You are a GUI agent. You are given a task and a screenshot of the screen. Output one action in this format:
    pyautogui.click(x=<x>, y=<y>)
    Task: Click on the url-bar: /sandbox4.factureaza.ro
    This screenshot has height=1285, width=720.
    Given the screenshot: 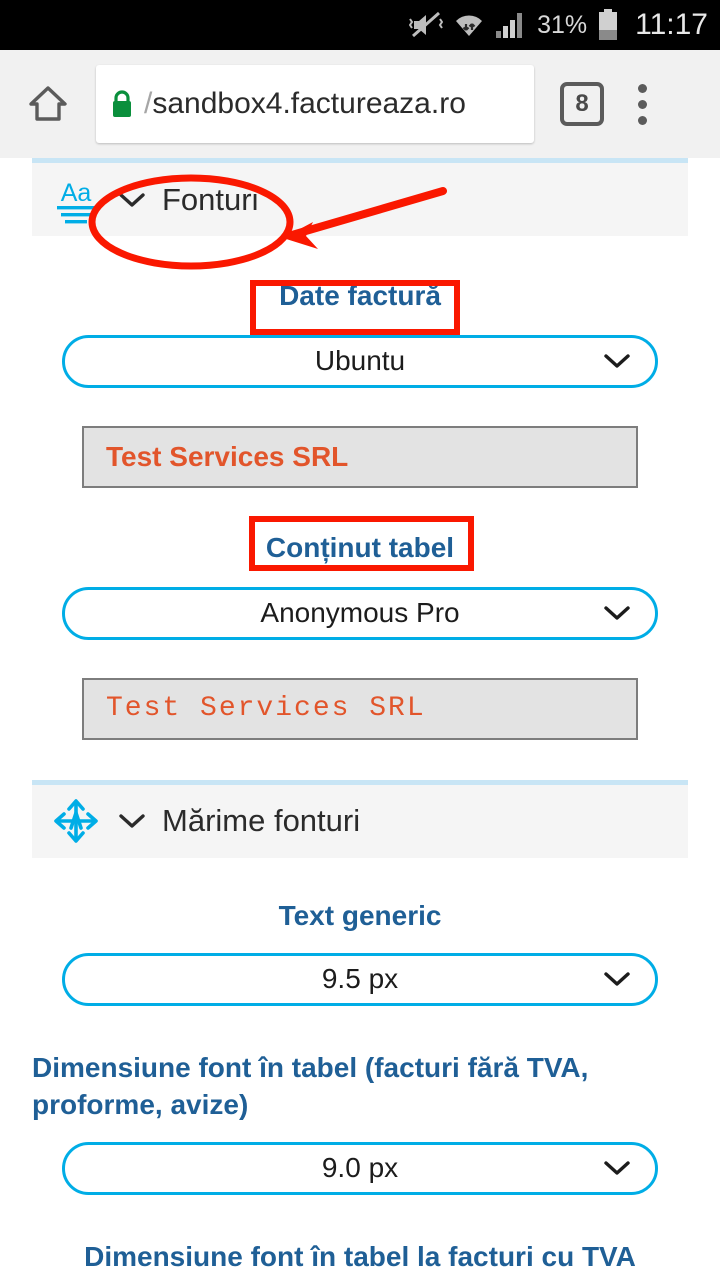 What is the action you would take?
    pyautogui.click(x=315, y=104)
    